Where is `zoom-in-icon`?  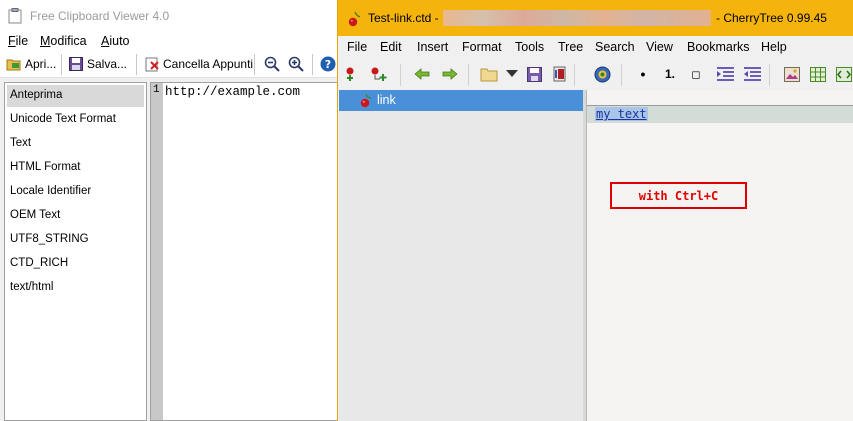 zoom-in-icon is located at coordinates (296, 64).